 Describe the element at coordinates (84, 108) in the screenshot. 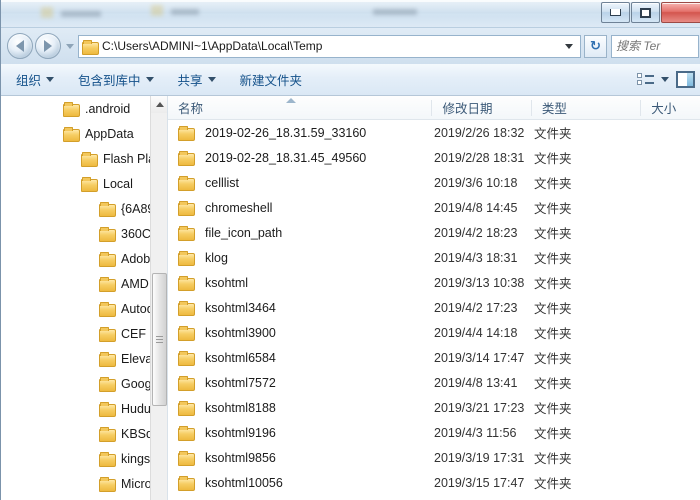

I see `tree-item: .android` at that location.